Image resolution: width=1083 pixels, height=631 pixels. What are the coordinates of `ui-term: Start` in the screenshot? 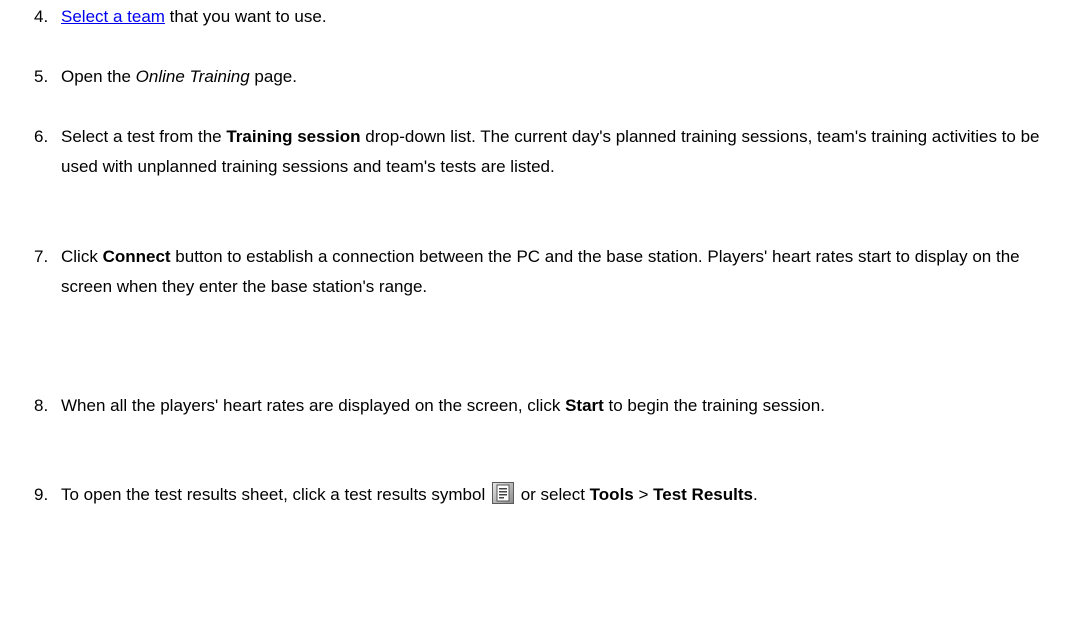 It's located at (584, 405).